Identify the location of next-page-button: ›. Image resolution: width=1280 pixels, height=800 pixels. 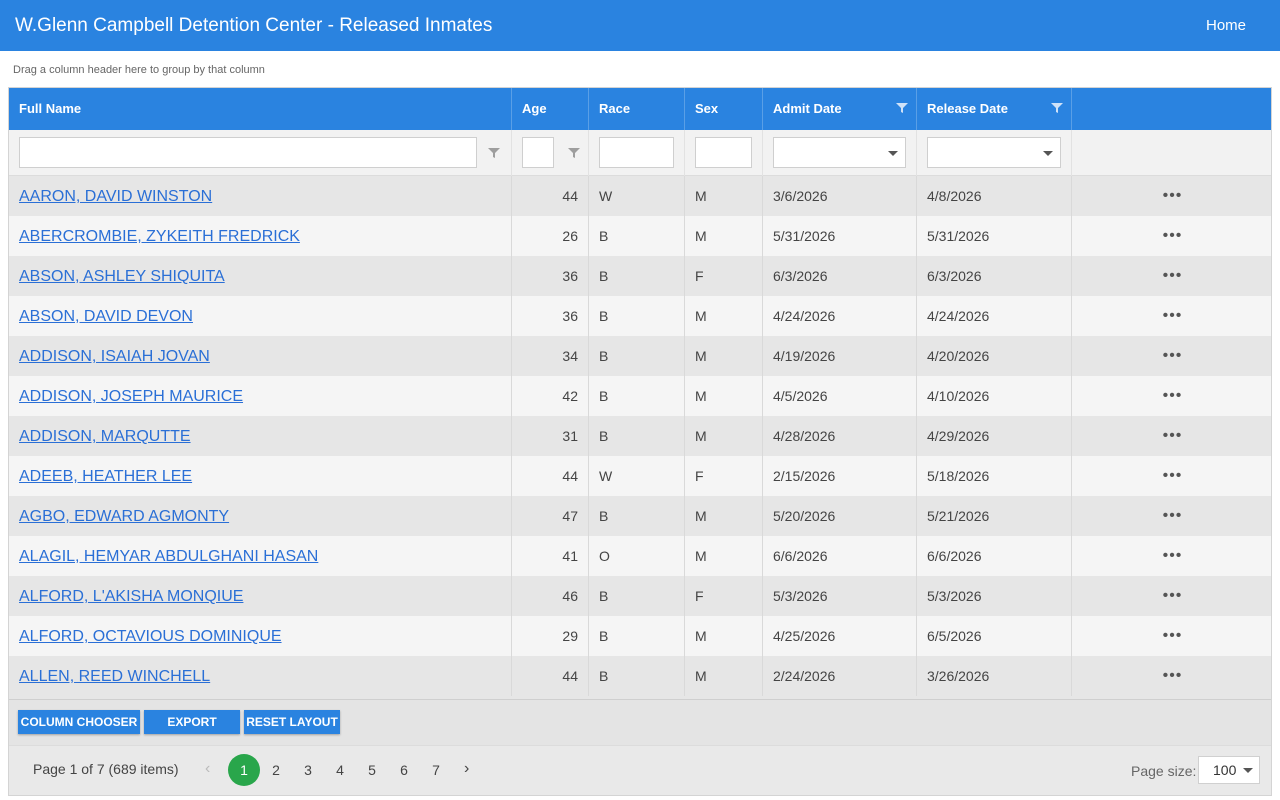
(466, 769).